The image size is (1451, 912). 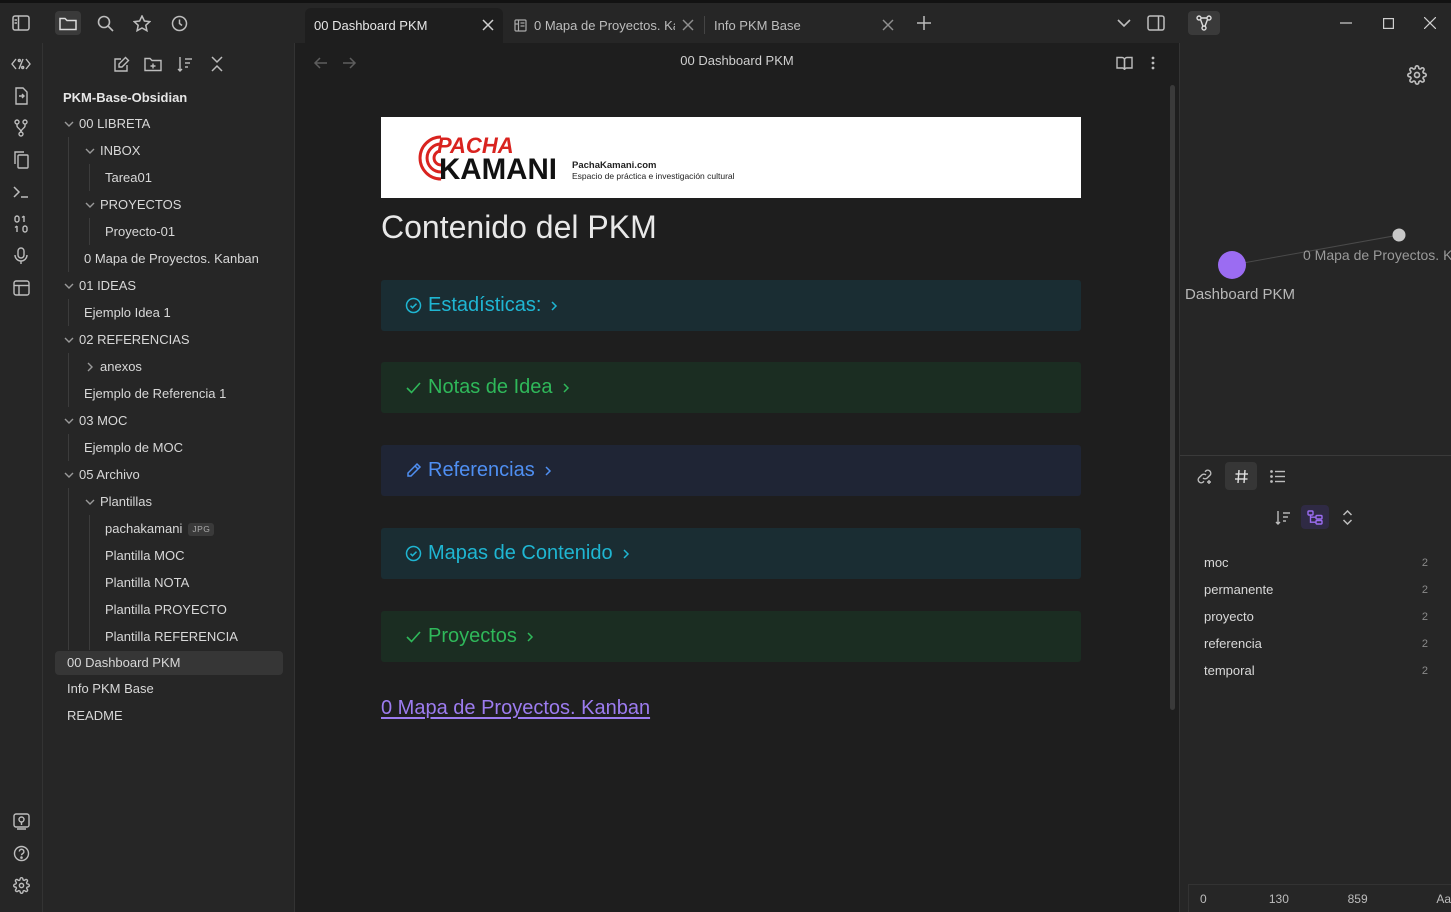 I want to click on graph-node-mapa, so click(x=1399, y=235).